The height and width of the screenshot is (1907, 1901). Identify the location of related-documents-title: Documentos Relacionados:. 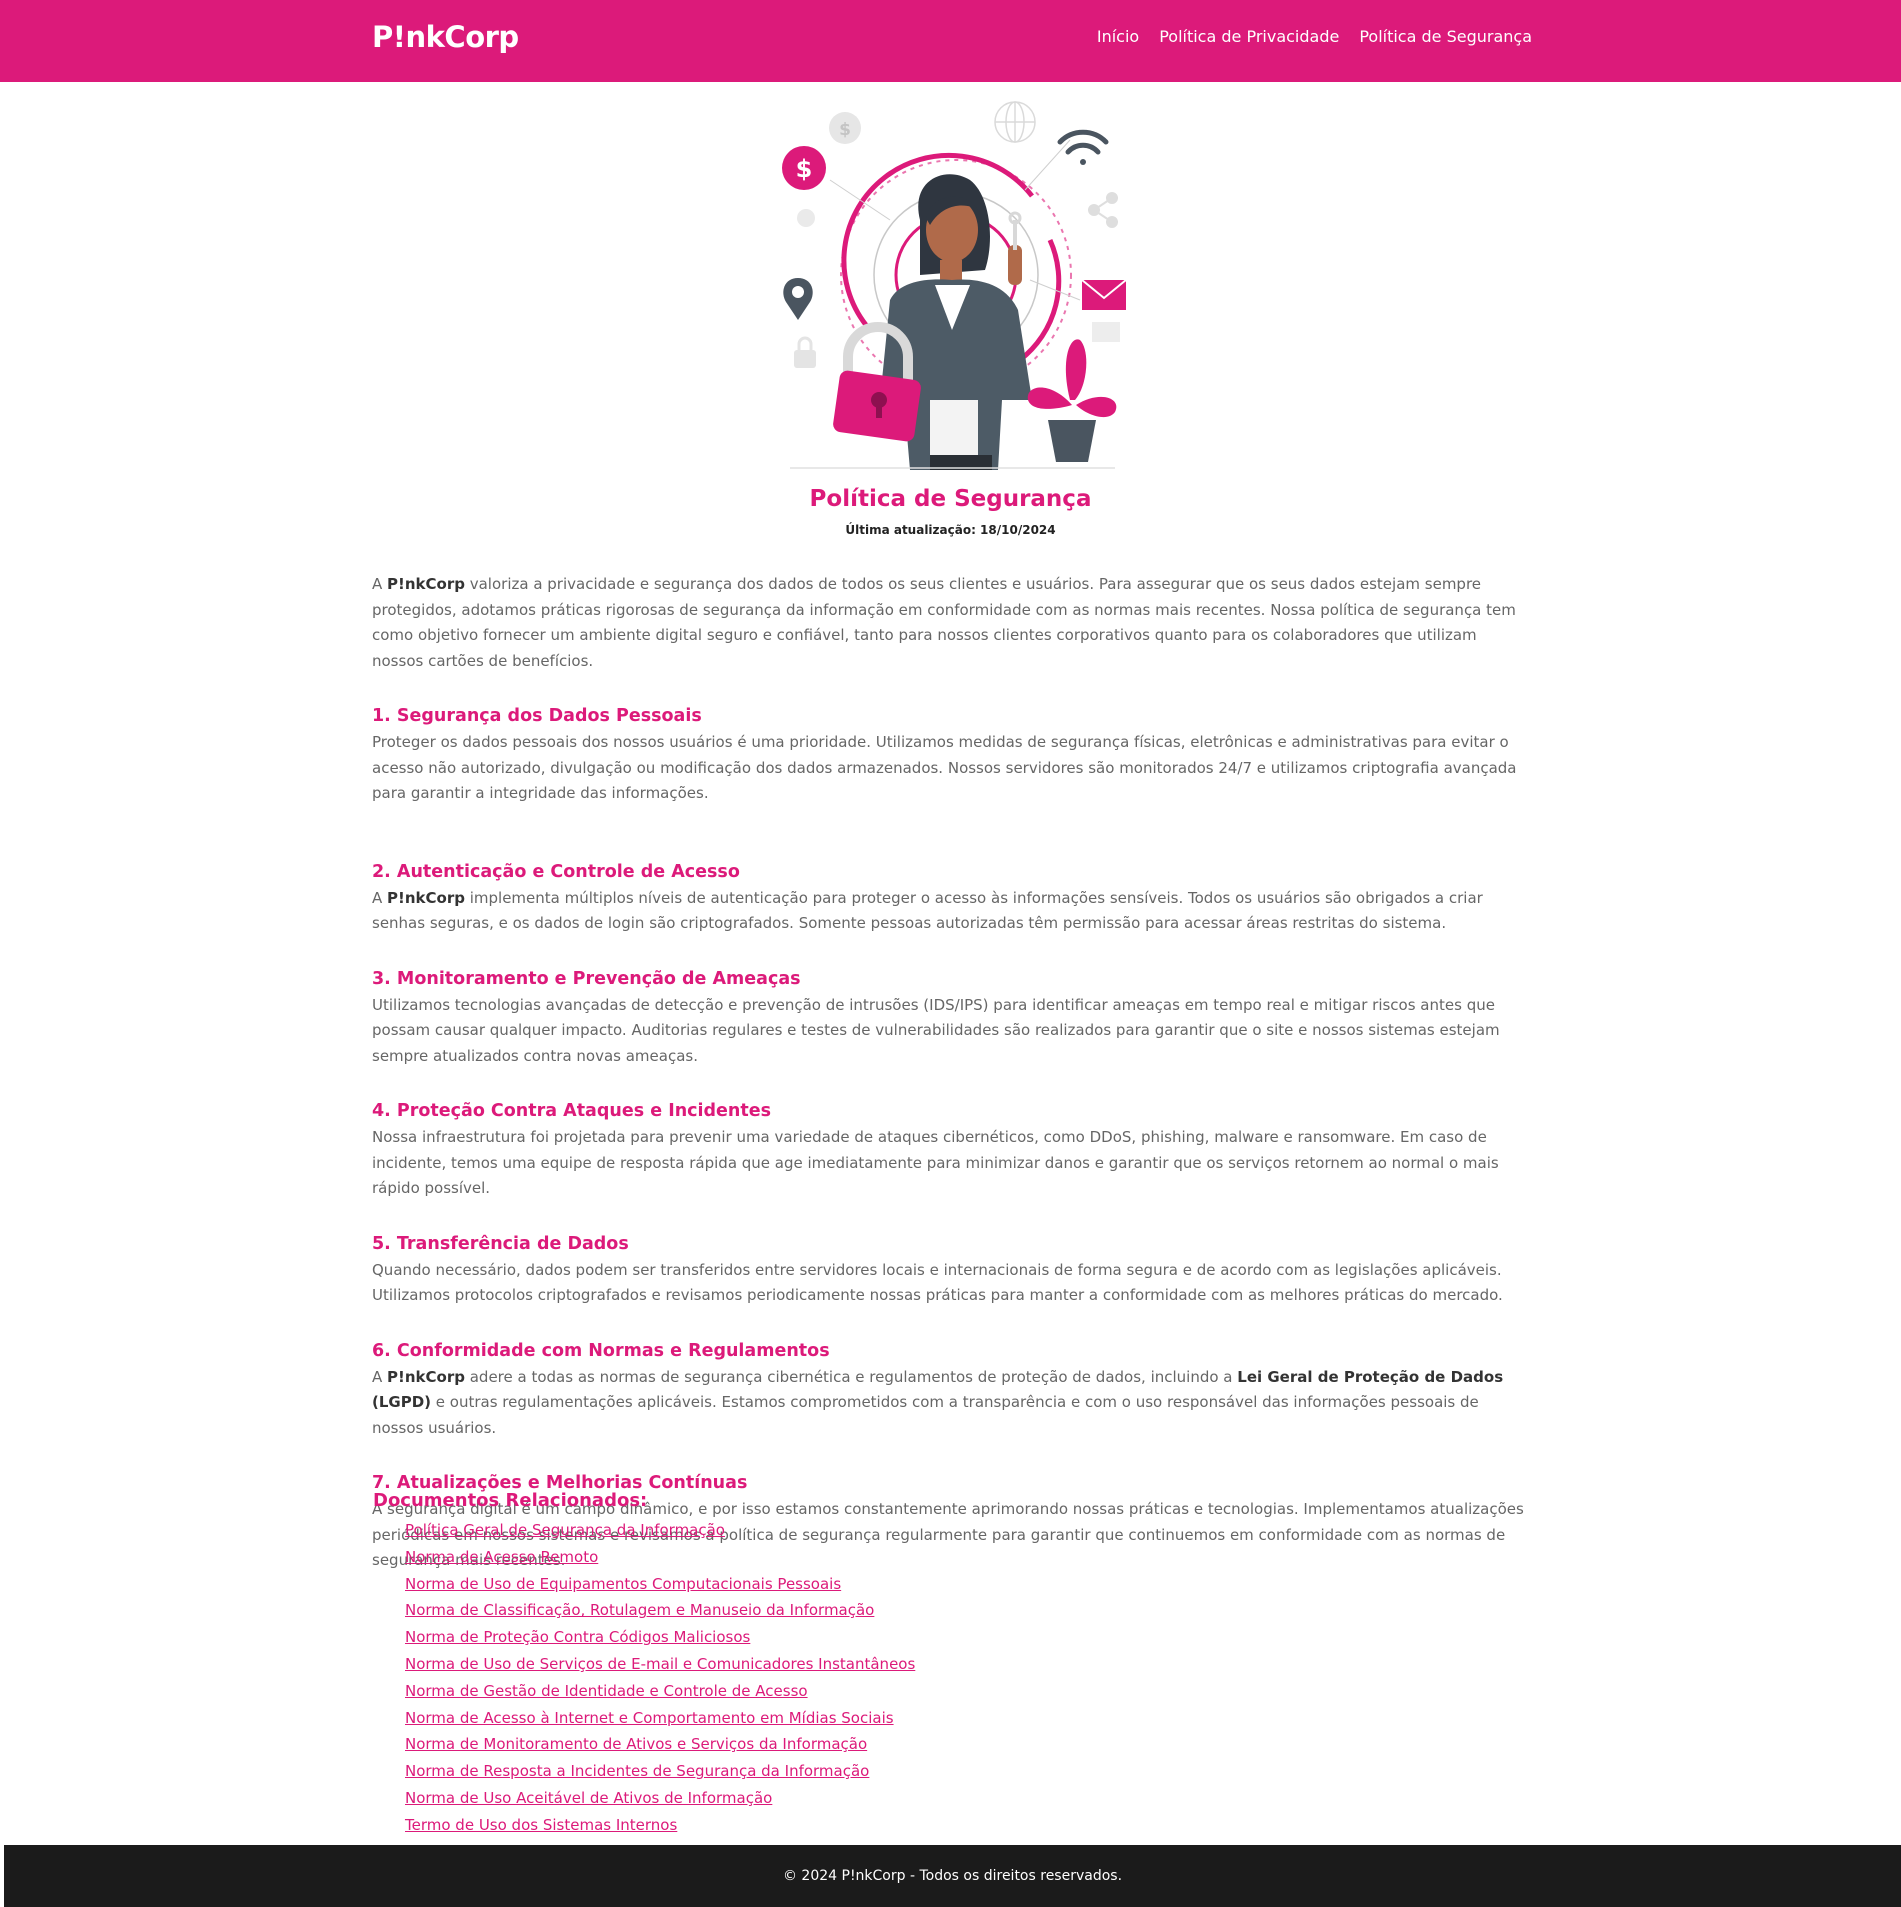
(510, 1500).